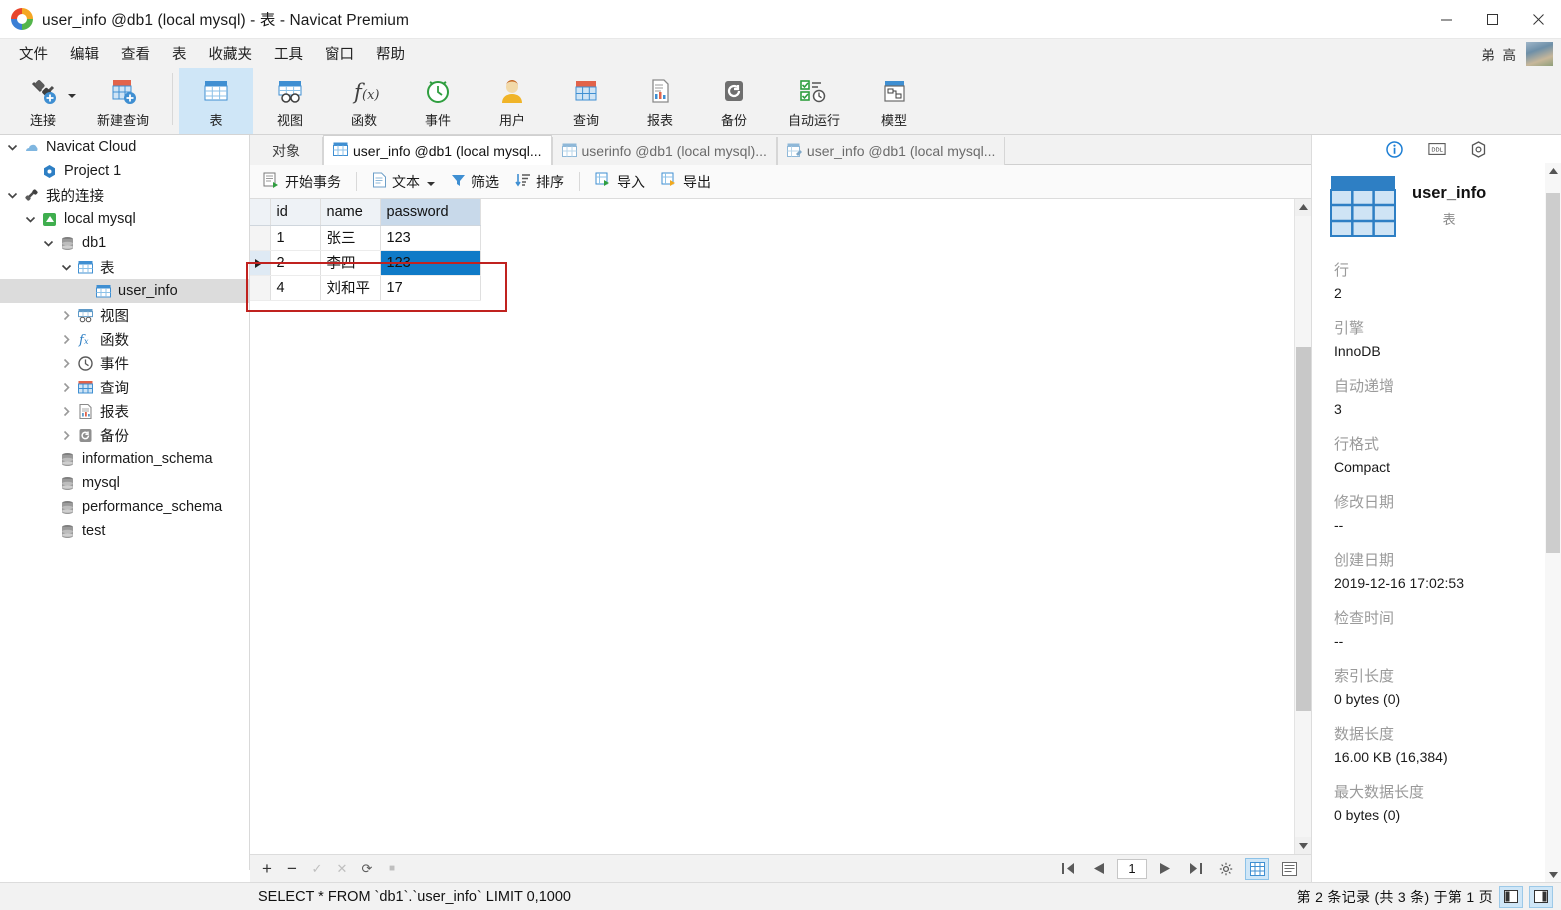 This screenshot has height=910, width=1561. Describe the element at coordinates (367, 869) in the screenshot. I see `refresh-button: ⟳` at that location.